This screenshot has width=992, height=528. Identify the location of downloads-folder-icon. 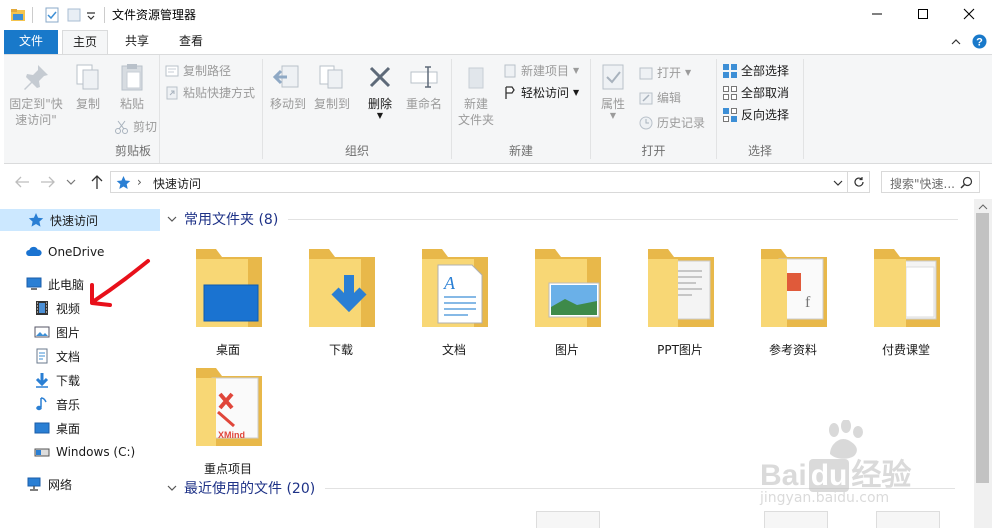
(342, 288).